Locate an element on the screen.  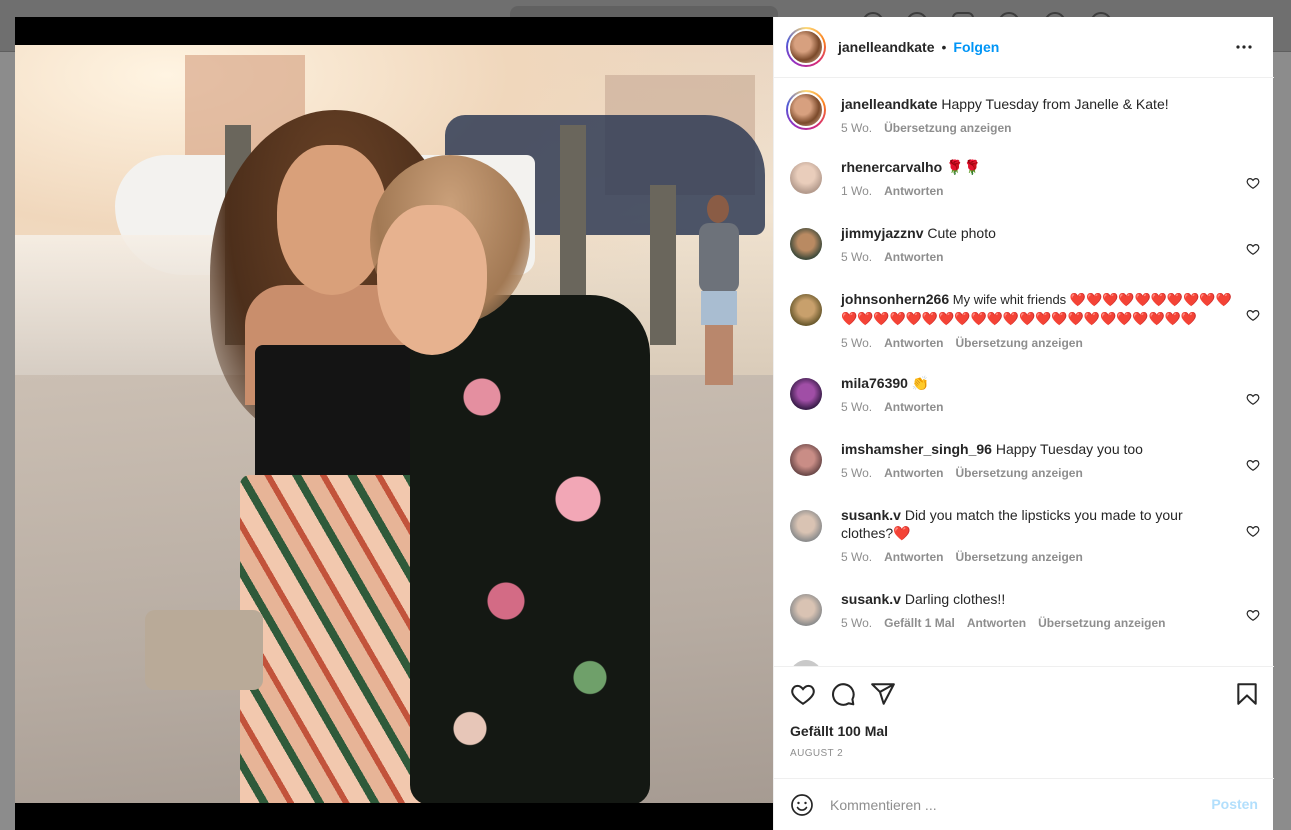
comment-item: mila76390 👏 5 Wo. Antworten is located at coordinates (1025, 399).